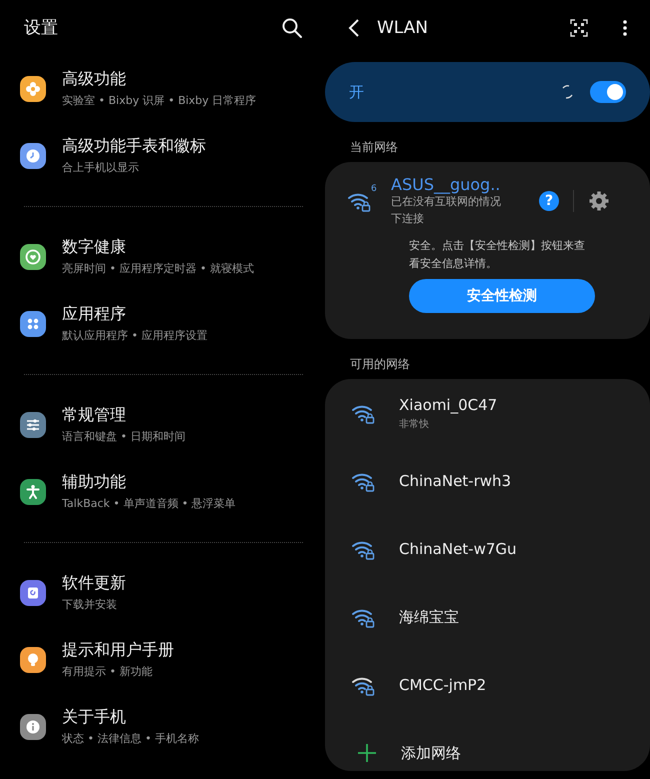 This screenshot has width=650, height=779. What do you see at coordinates (94, 79) in the screenshot?
I see `item-title: 高级功能` at bounding box center [94, 79].